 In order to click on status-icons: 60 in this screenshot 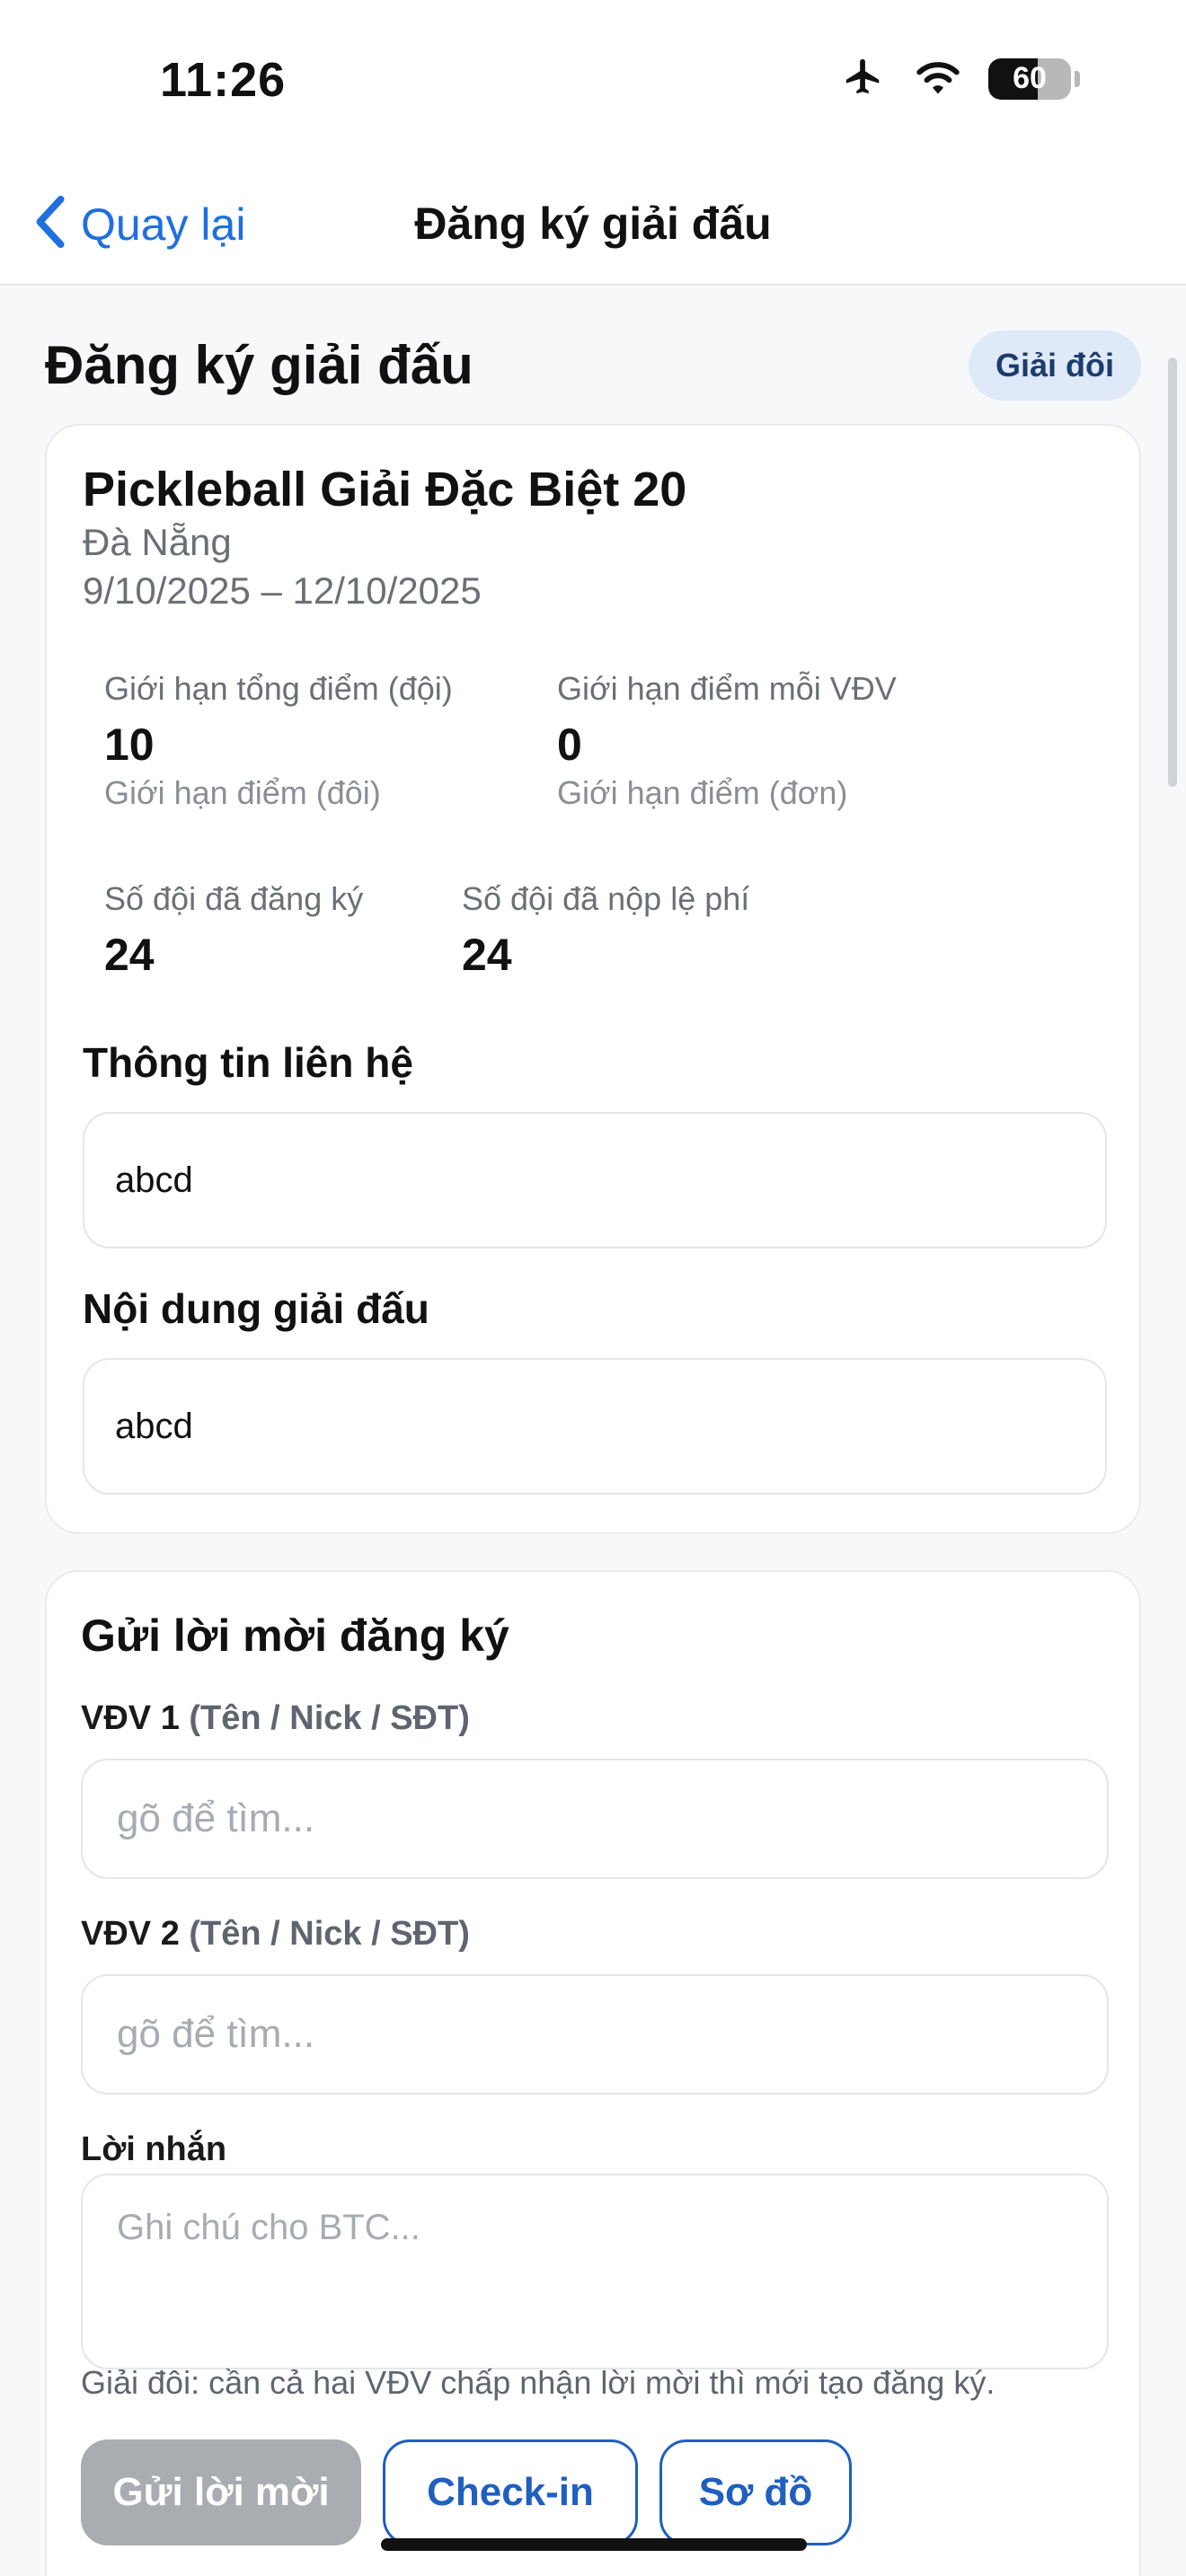, I will do `click(959, 78)`.